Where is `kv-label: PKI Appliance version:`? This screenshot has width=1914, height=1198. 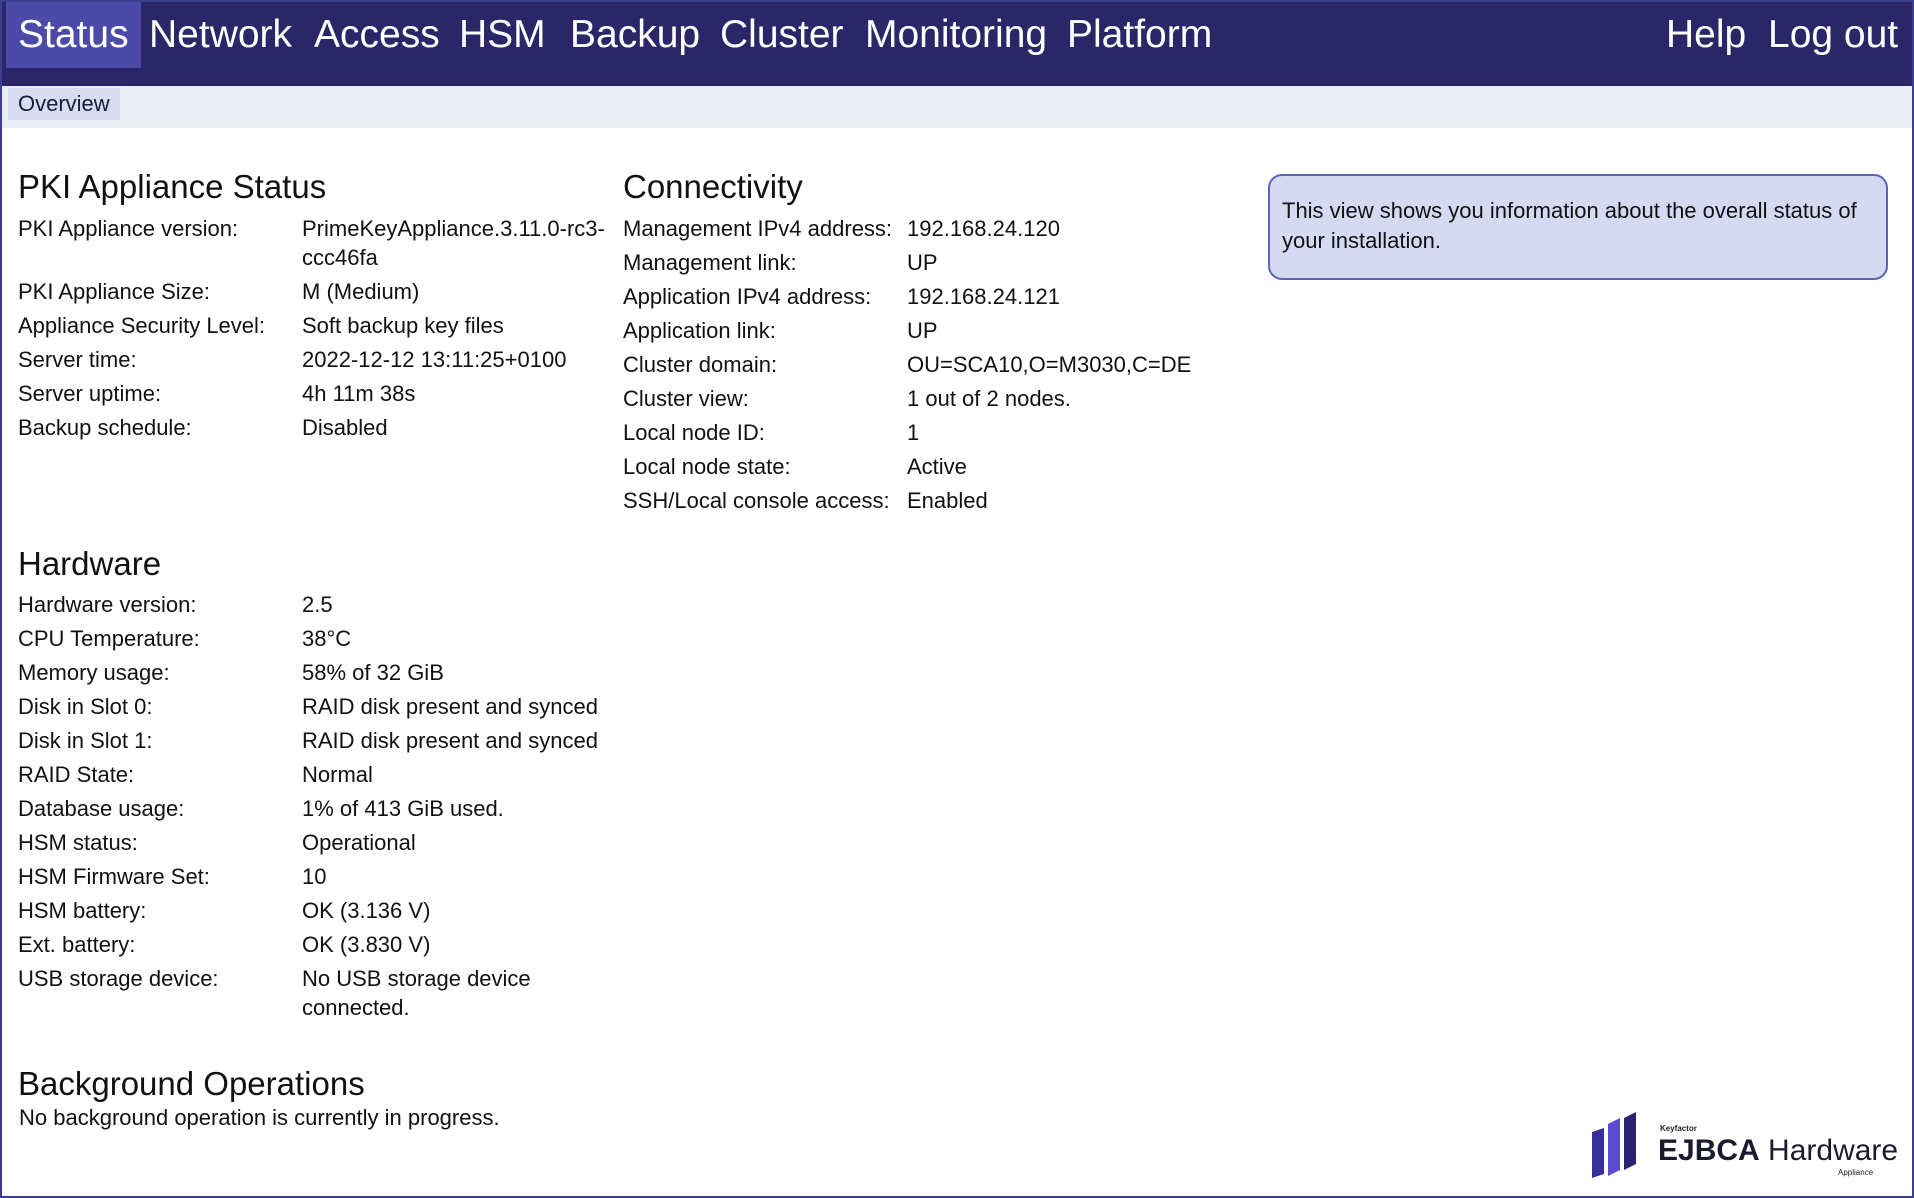
kv-label: PKI Appliance version: is located at coordinates (128, 228).